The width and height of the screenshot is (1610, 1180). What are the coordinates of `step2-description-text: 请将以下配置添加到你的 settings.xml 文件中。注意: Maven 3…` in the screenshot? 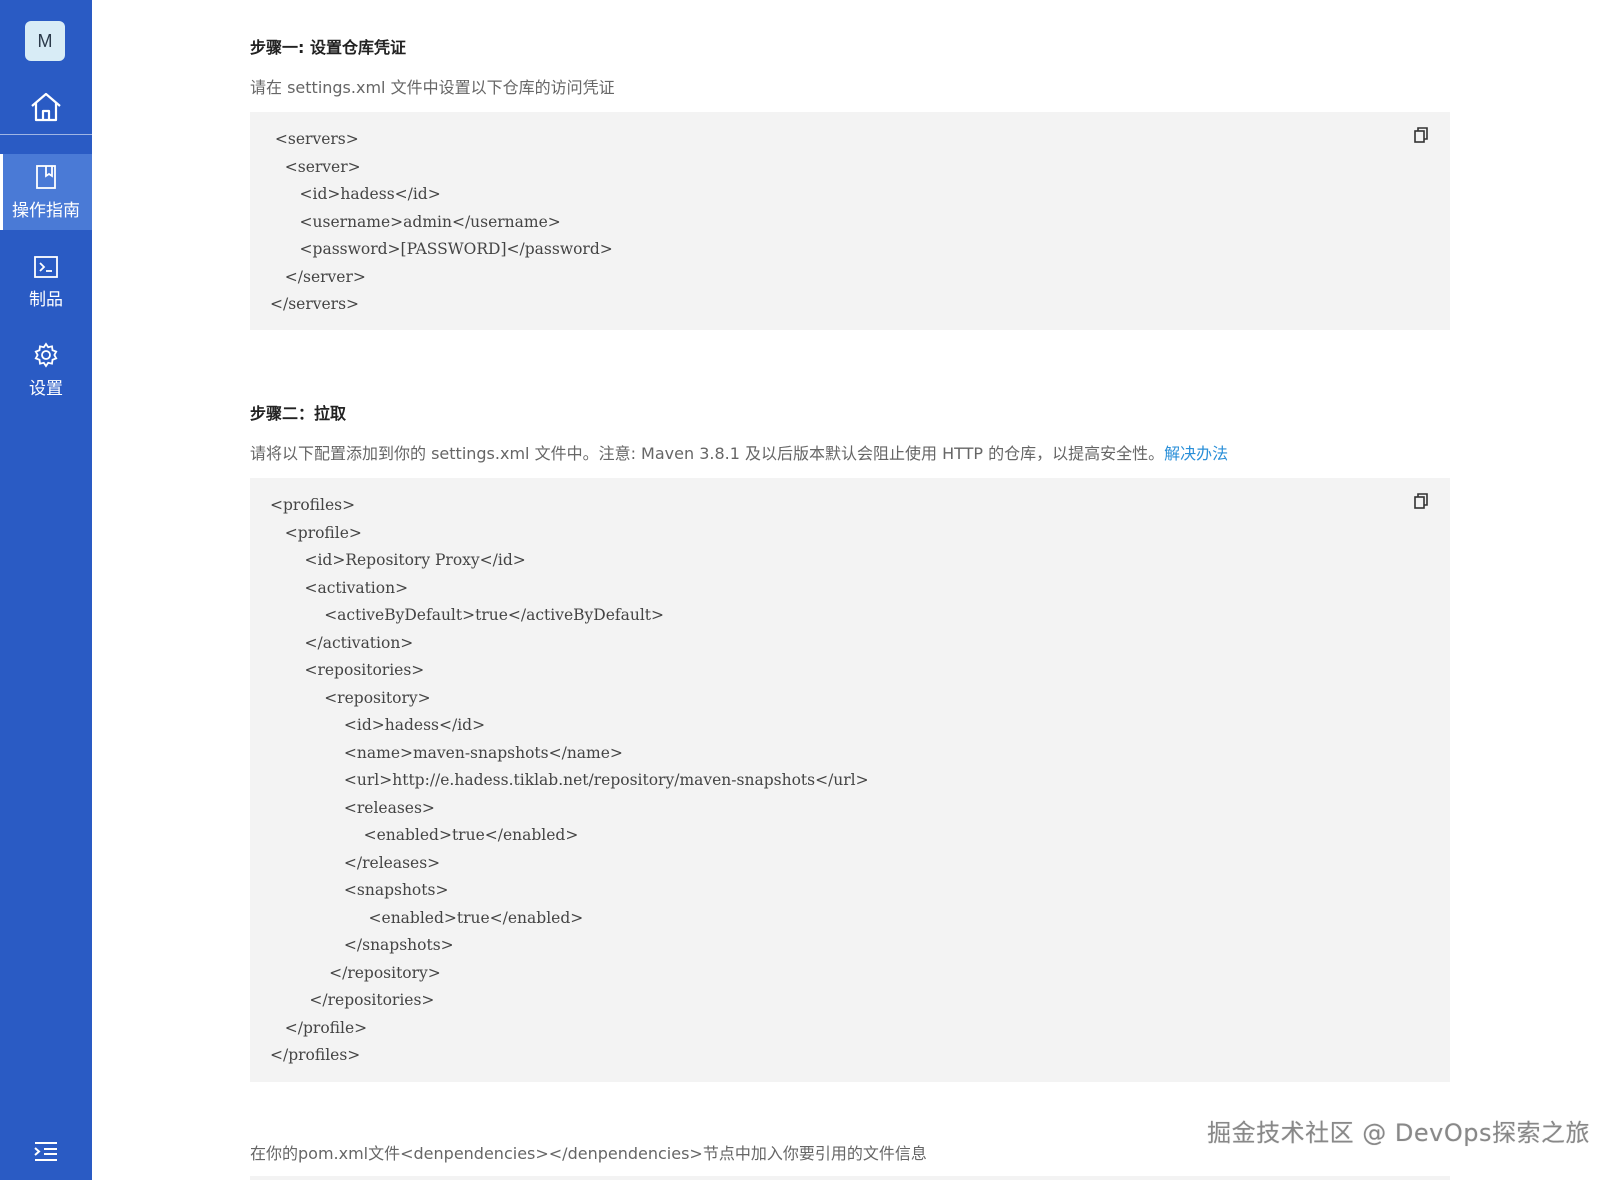 It's located at (707, 453).